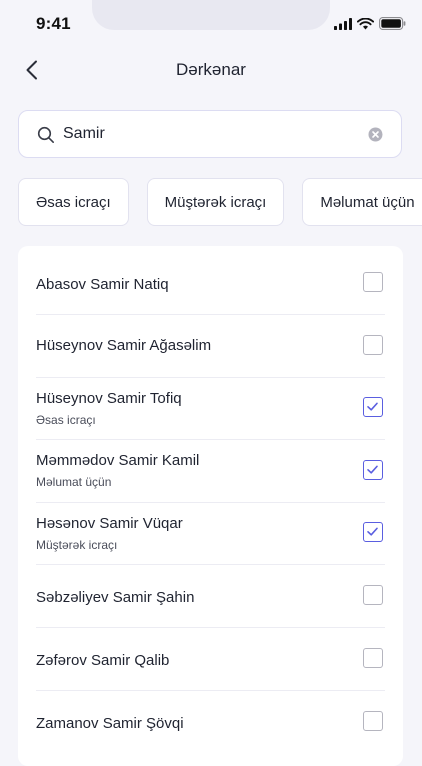 The height and width of the screenshot is (766, 422). I want to click on list-item: Zəfərov Samir Qalib, so click(210, 659).